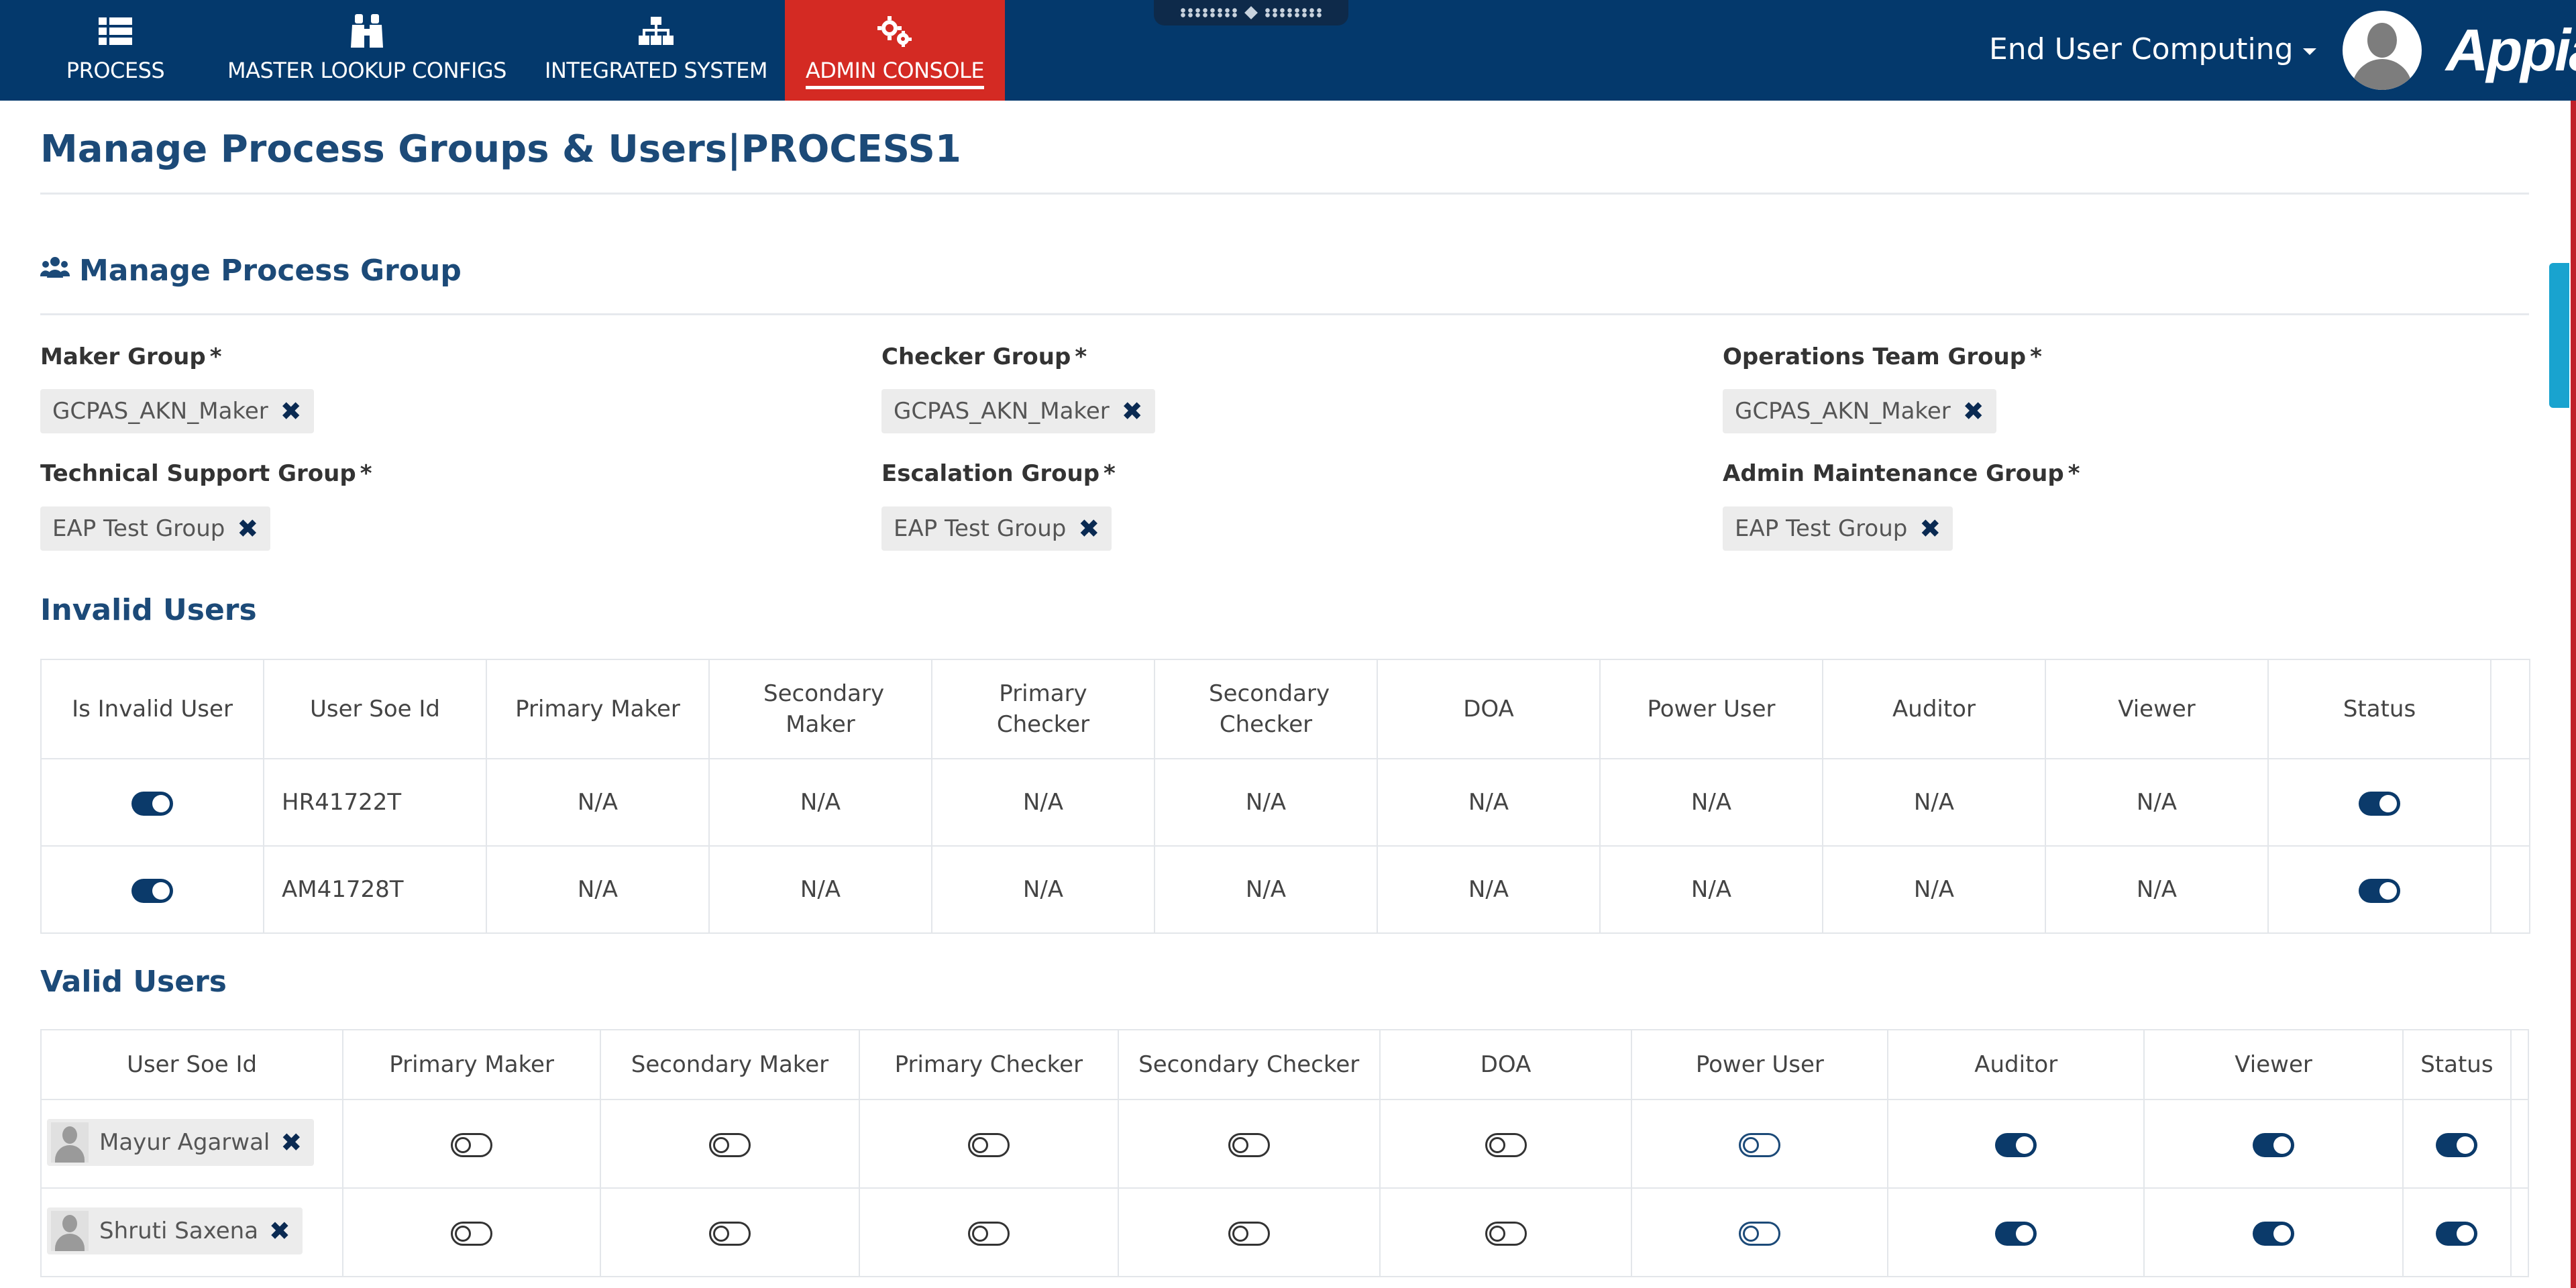 The width and height of the screenshot is (2576, 1288). What do you see at coordinates (598, 802) in the screenshot?
I see `primary-maker-value: N/A` at bounding box center [598, 802].